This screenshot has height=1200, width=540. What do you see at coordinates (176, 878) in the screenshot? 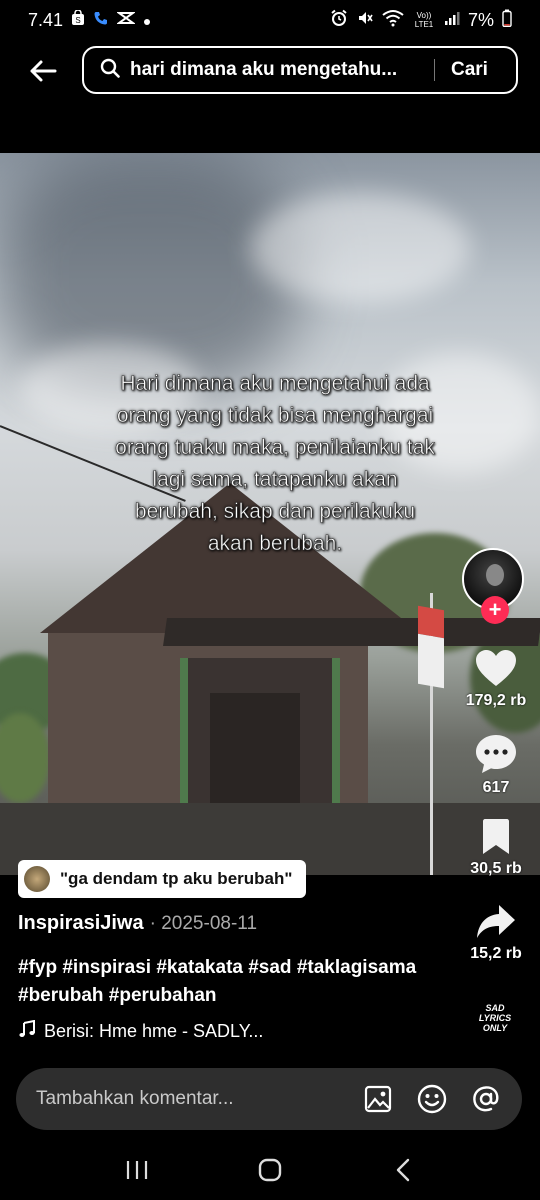
I see `topic-text: "ga dendam tp aku berubah"` at bounding box center [176, 878].